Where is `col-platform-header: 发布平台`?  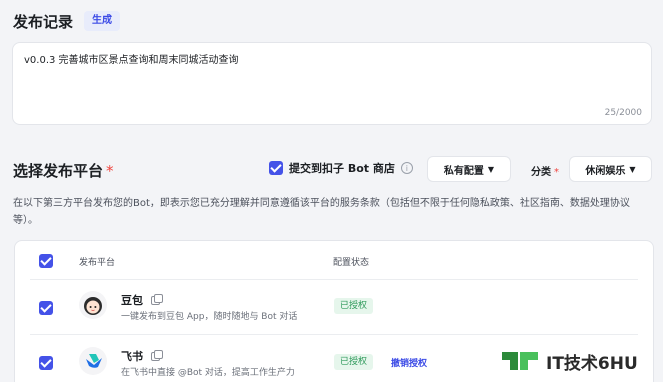
col-platform-header: 发布平台 is located at coordinates (97, 263).